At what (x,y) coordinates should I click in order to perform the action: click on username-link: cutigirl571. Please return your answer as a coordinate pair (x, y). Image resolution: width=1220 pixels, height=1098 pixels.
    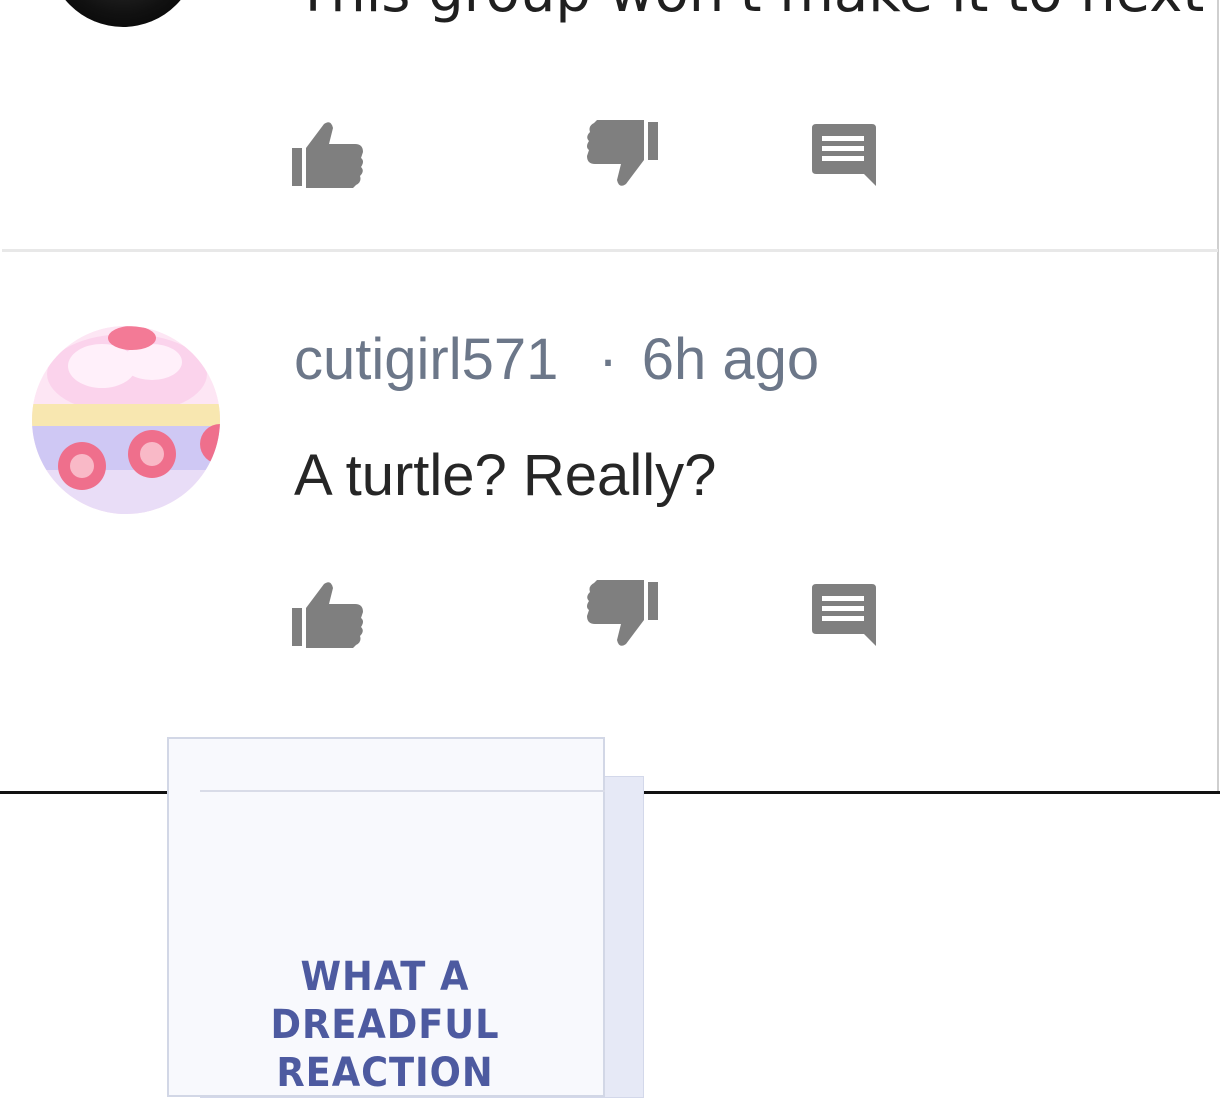
    Looking at the image, I should click on (426, 359).